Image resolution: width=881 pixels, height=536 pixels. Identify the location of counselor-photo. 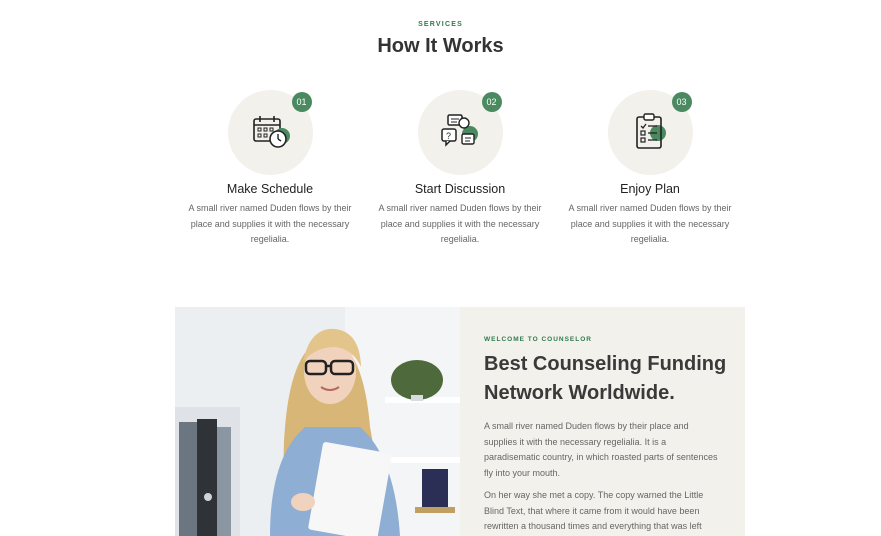
(317, 421).